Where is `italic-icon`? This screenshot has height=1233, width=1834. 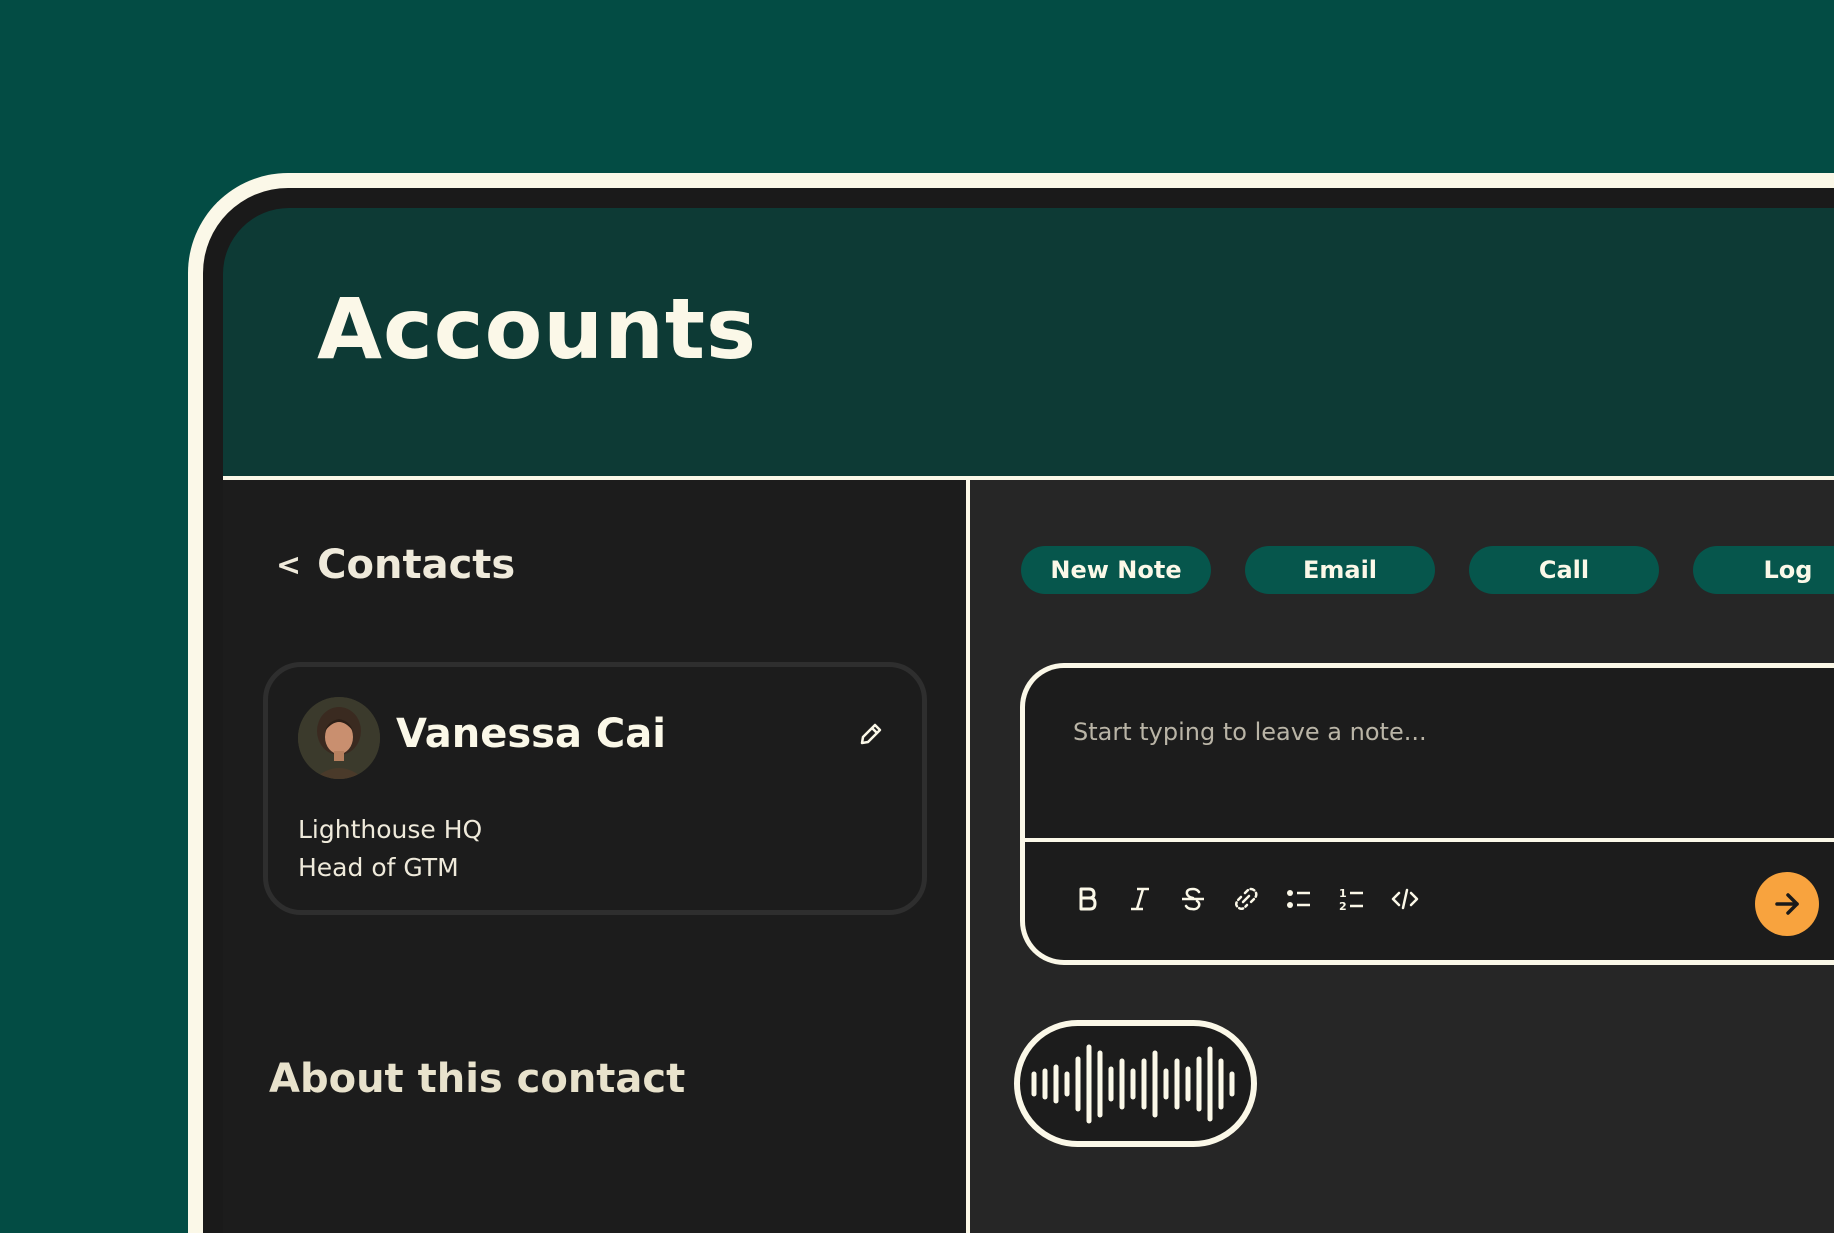 italic-icon is located at coordinates (1140, 899).